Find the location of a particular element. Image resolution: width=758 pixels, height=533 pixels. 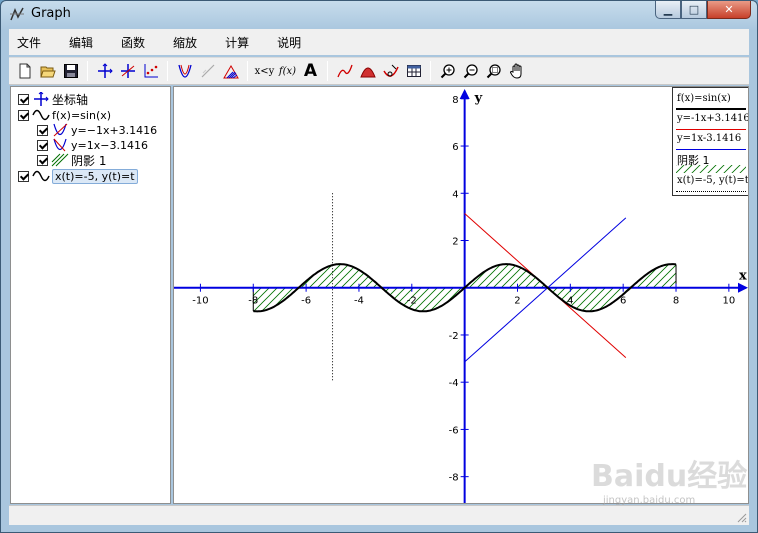

close-button: ✕ is located at coordinates (729, 10).